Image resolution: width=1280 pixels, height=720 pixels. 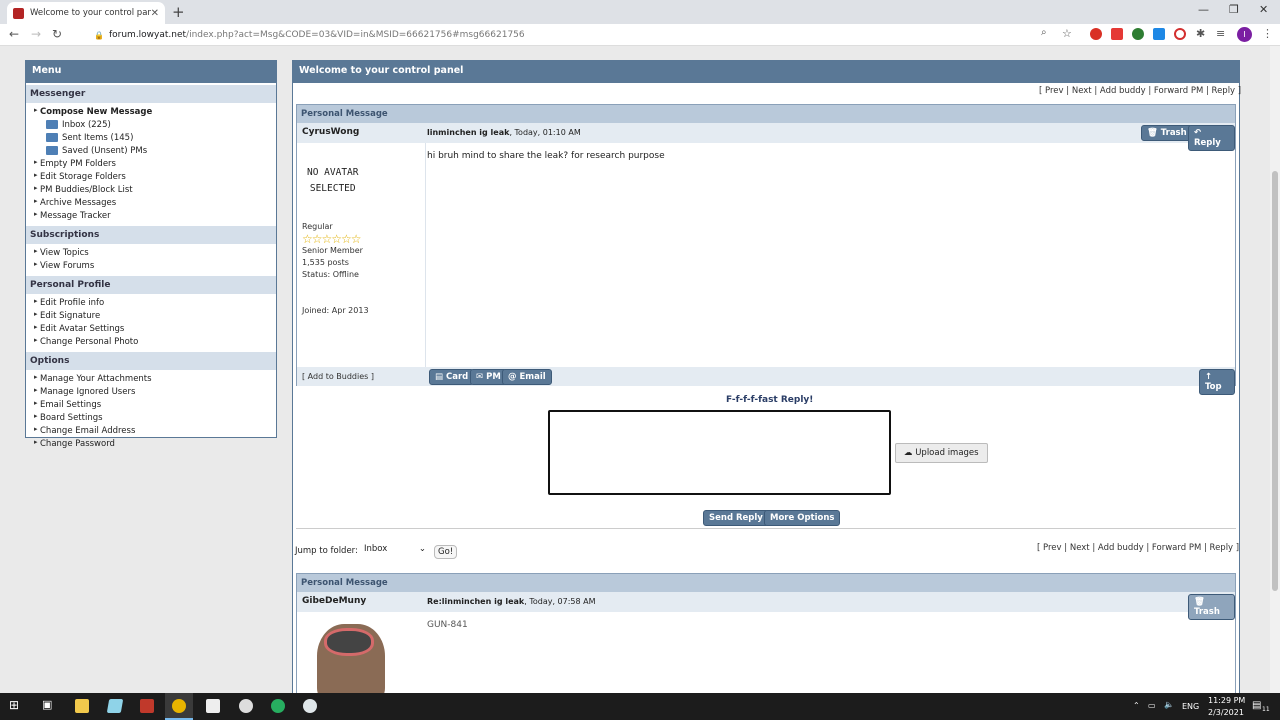 I want to click on folder-sent: Sent Items (145), so click(x=151, y=137).